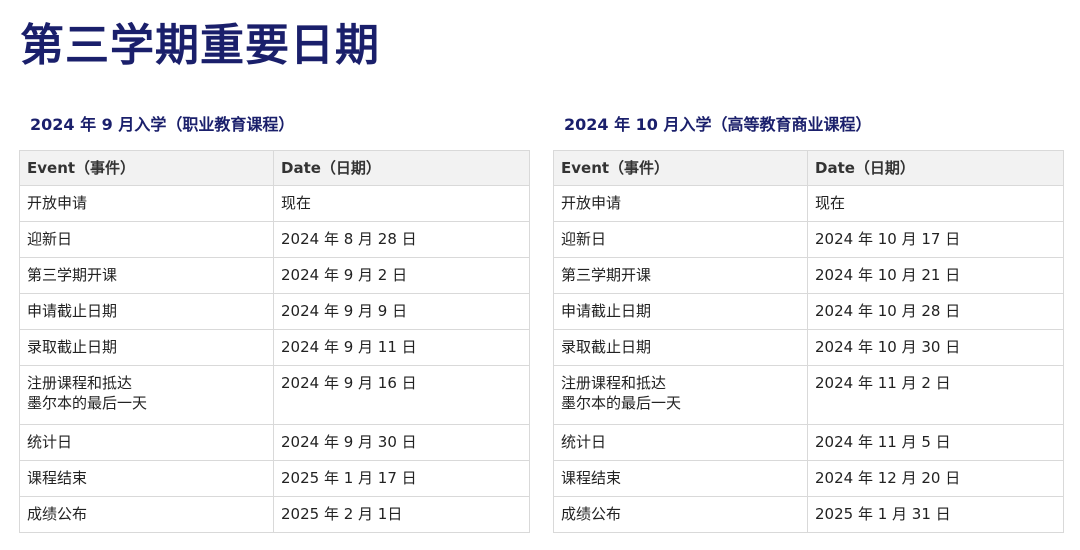 This screenshot has height=550, width=1080. I want to click on date-cell: 2024 年 9 月 11 日, so click(401, 347).